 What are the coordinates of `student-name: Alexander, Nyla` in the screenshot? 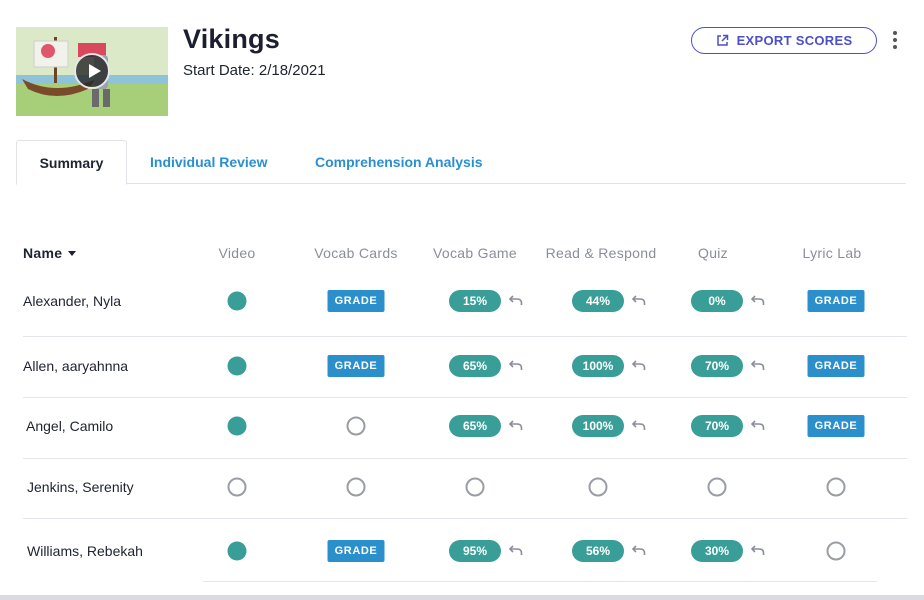 It's located at (72, 301).